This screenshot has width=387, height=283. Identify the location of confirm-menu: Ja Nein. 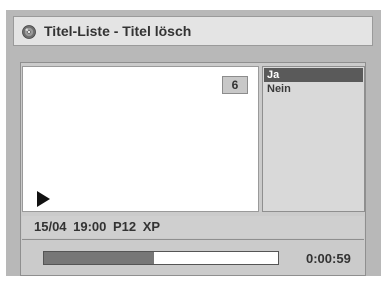
(313, 139).